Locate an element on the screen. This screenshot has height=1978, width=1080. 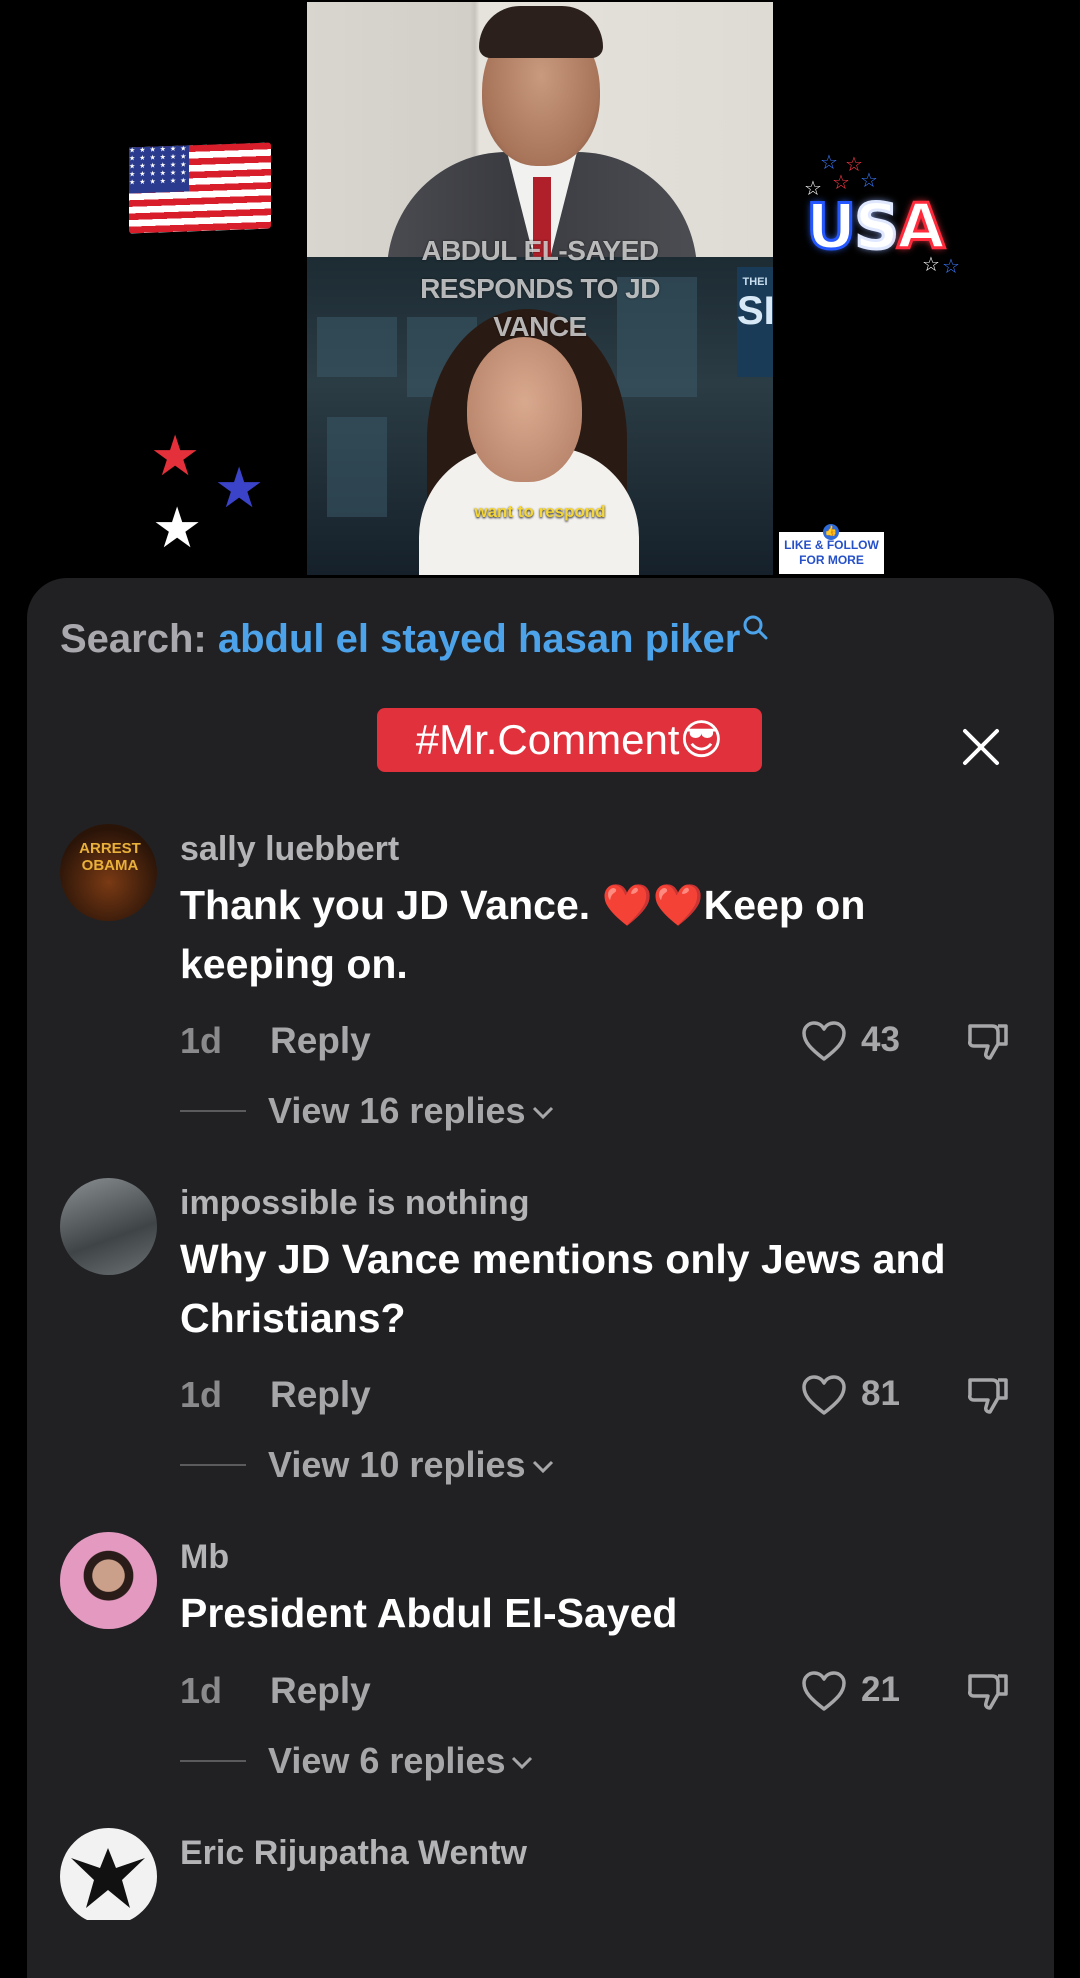
comment-text: President Abdul El-Sayed is located at coordinates (429, 1613).